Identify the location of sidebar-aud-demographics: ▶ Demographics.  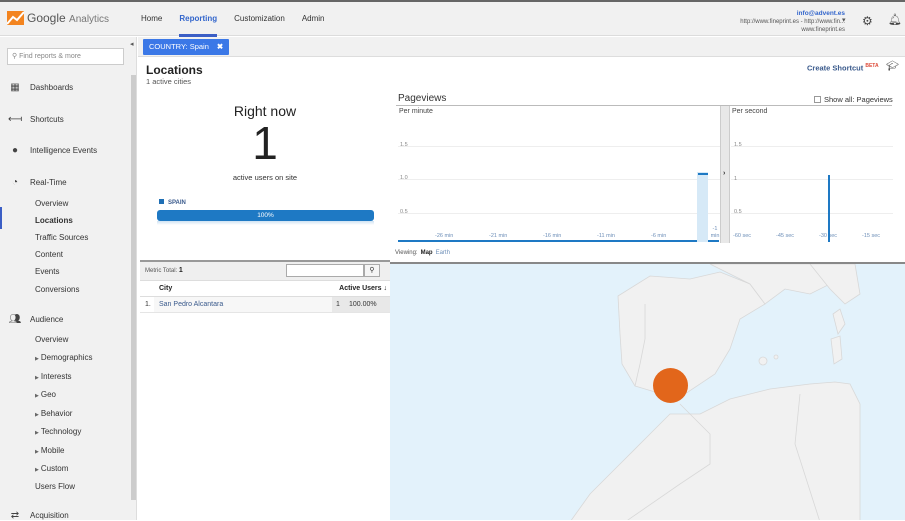
(63, 357).